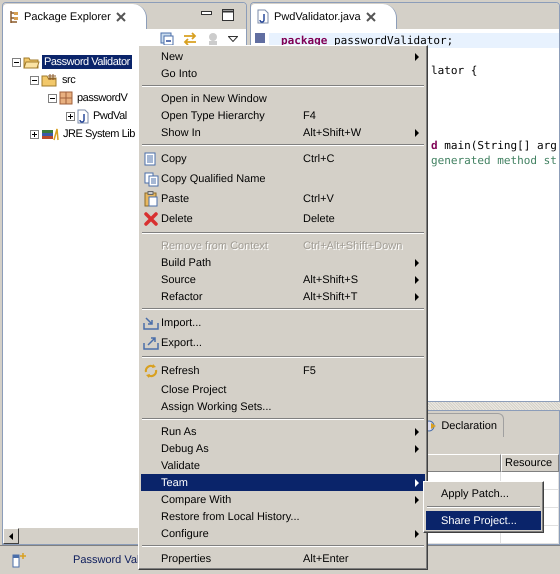 The width and height of the screenshot is (560, 574). What do you see at coordinates (260, 38) in the screenshot?
I see `overview-marker-icon` at bounding box center [260, 38].